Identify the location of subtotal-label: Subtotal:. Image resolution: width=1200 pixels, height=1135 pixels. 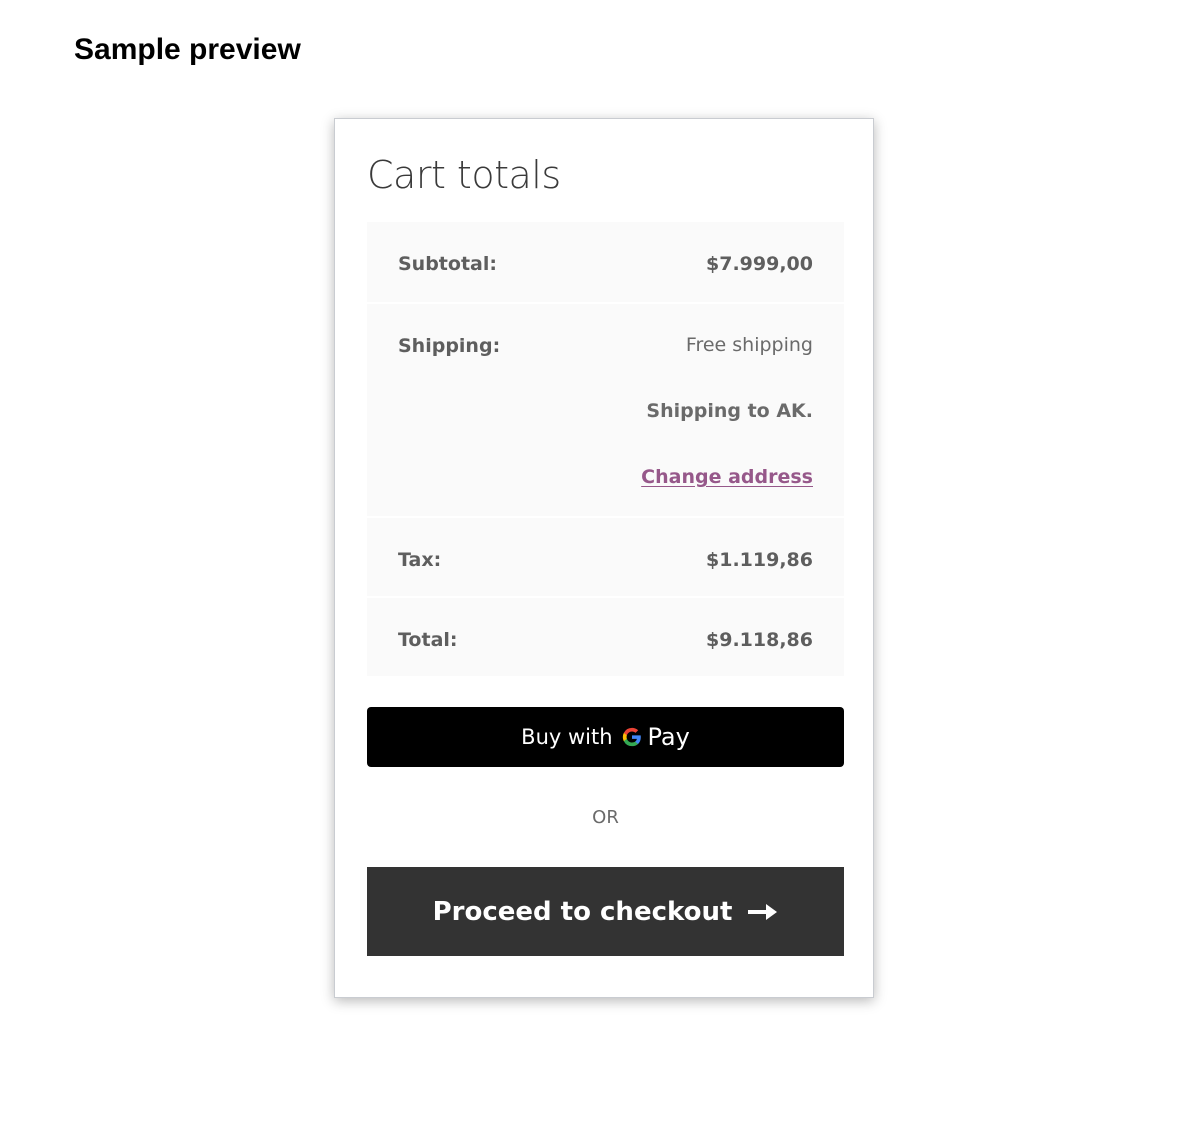
(447, 264).